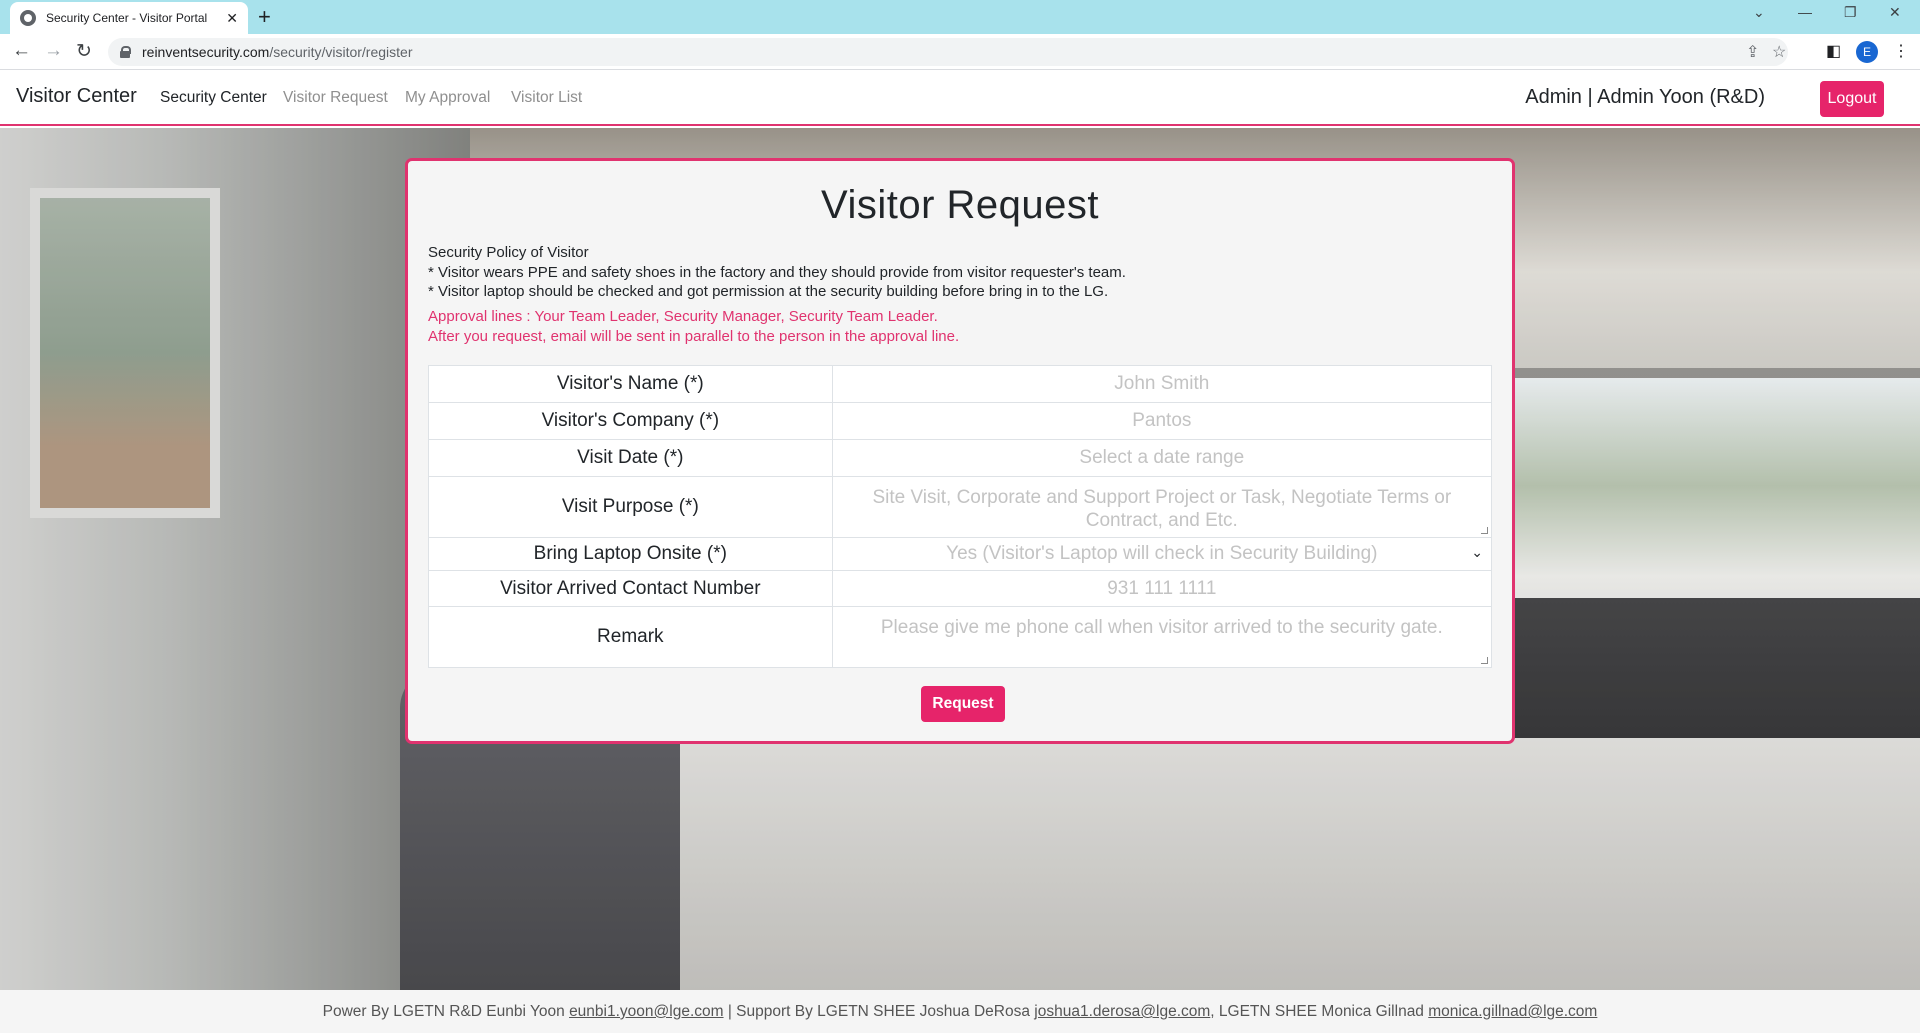 This screenshot has width=1920, height=1033. What do you see at coordinates (879, 1011) in the screenshot?
I see `footer-text: | Support By LGETN SHEE Joshua DeRosa` at bounding box center [879, 1011].